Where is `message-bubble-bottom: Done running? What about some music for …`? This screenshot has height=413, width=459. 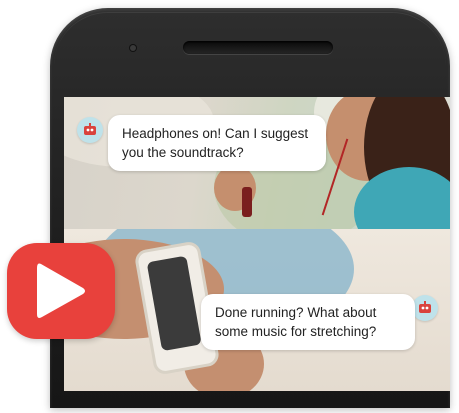
message-bubble-bottom: Done running? What about some music for … is located at coordinates (308, 322).